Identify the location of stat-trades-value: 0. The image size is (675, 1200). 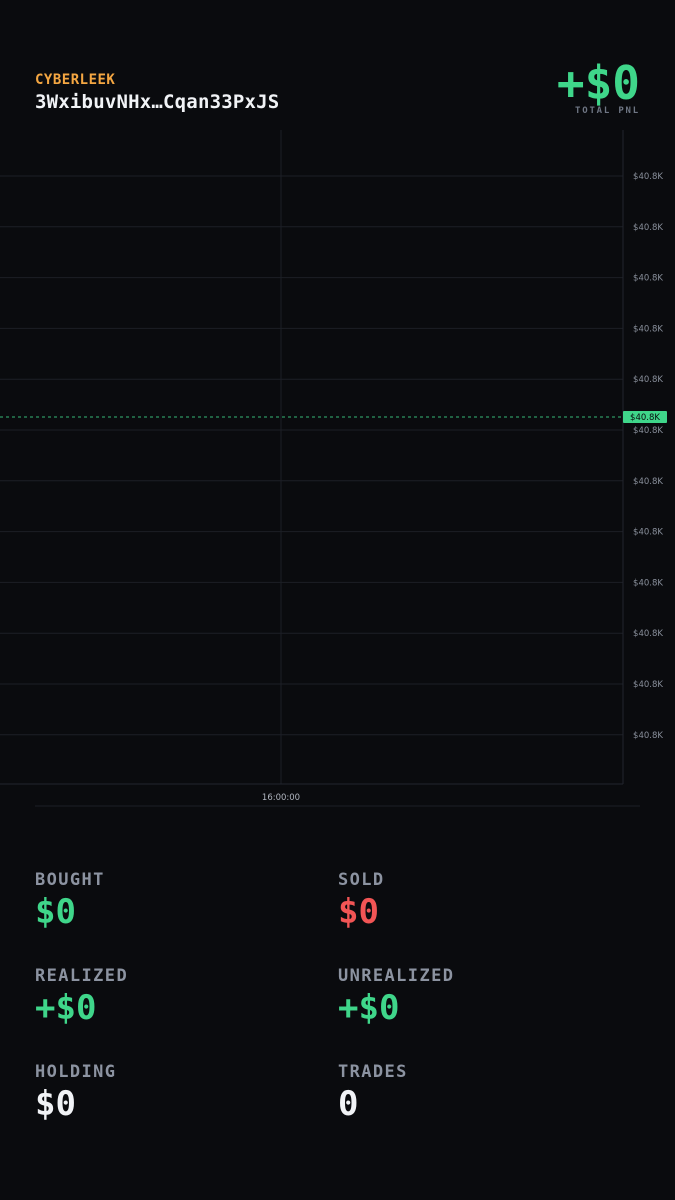
(348, 1104).